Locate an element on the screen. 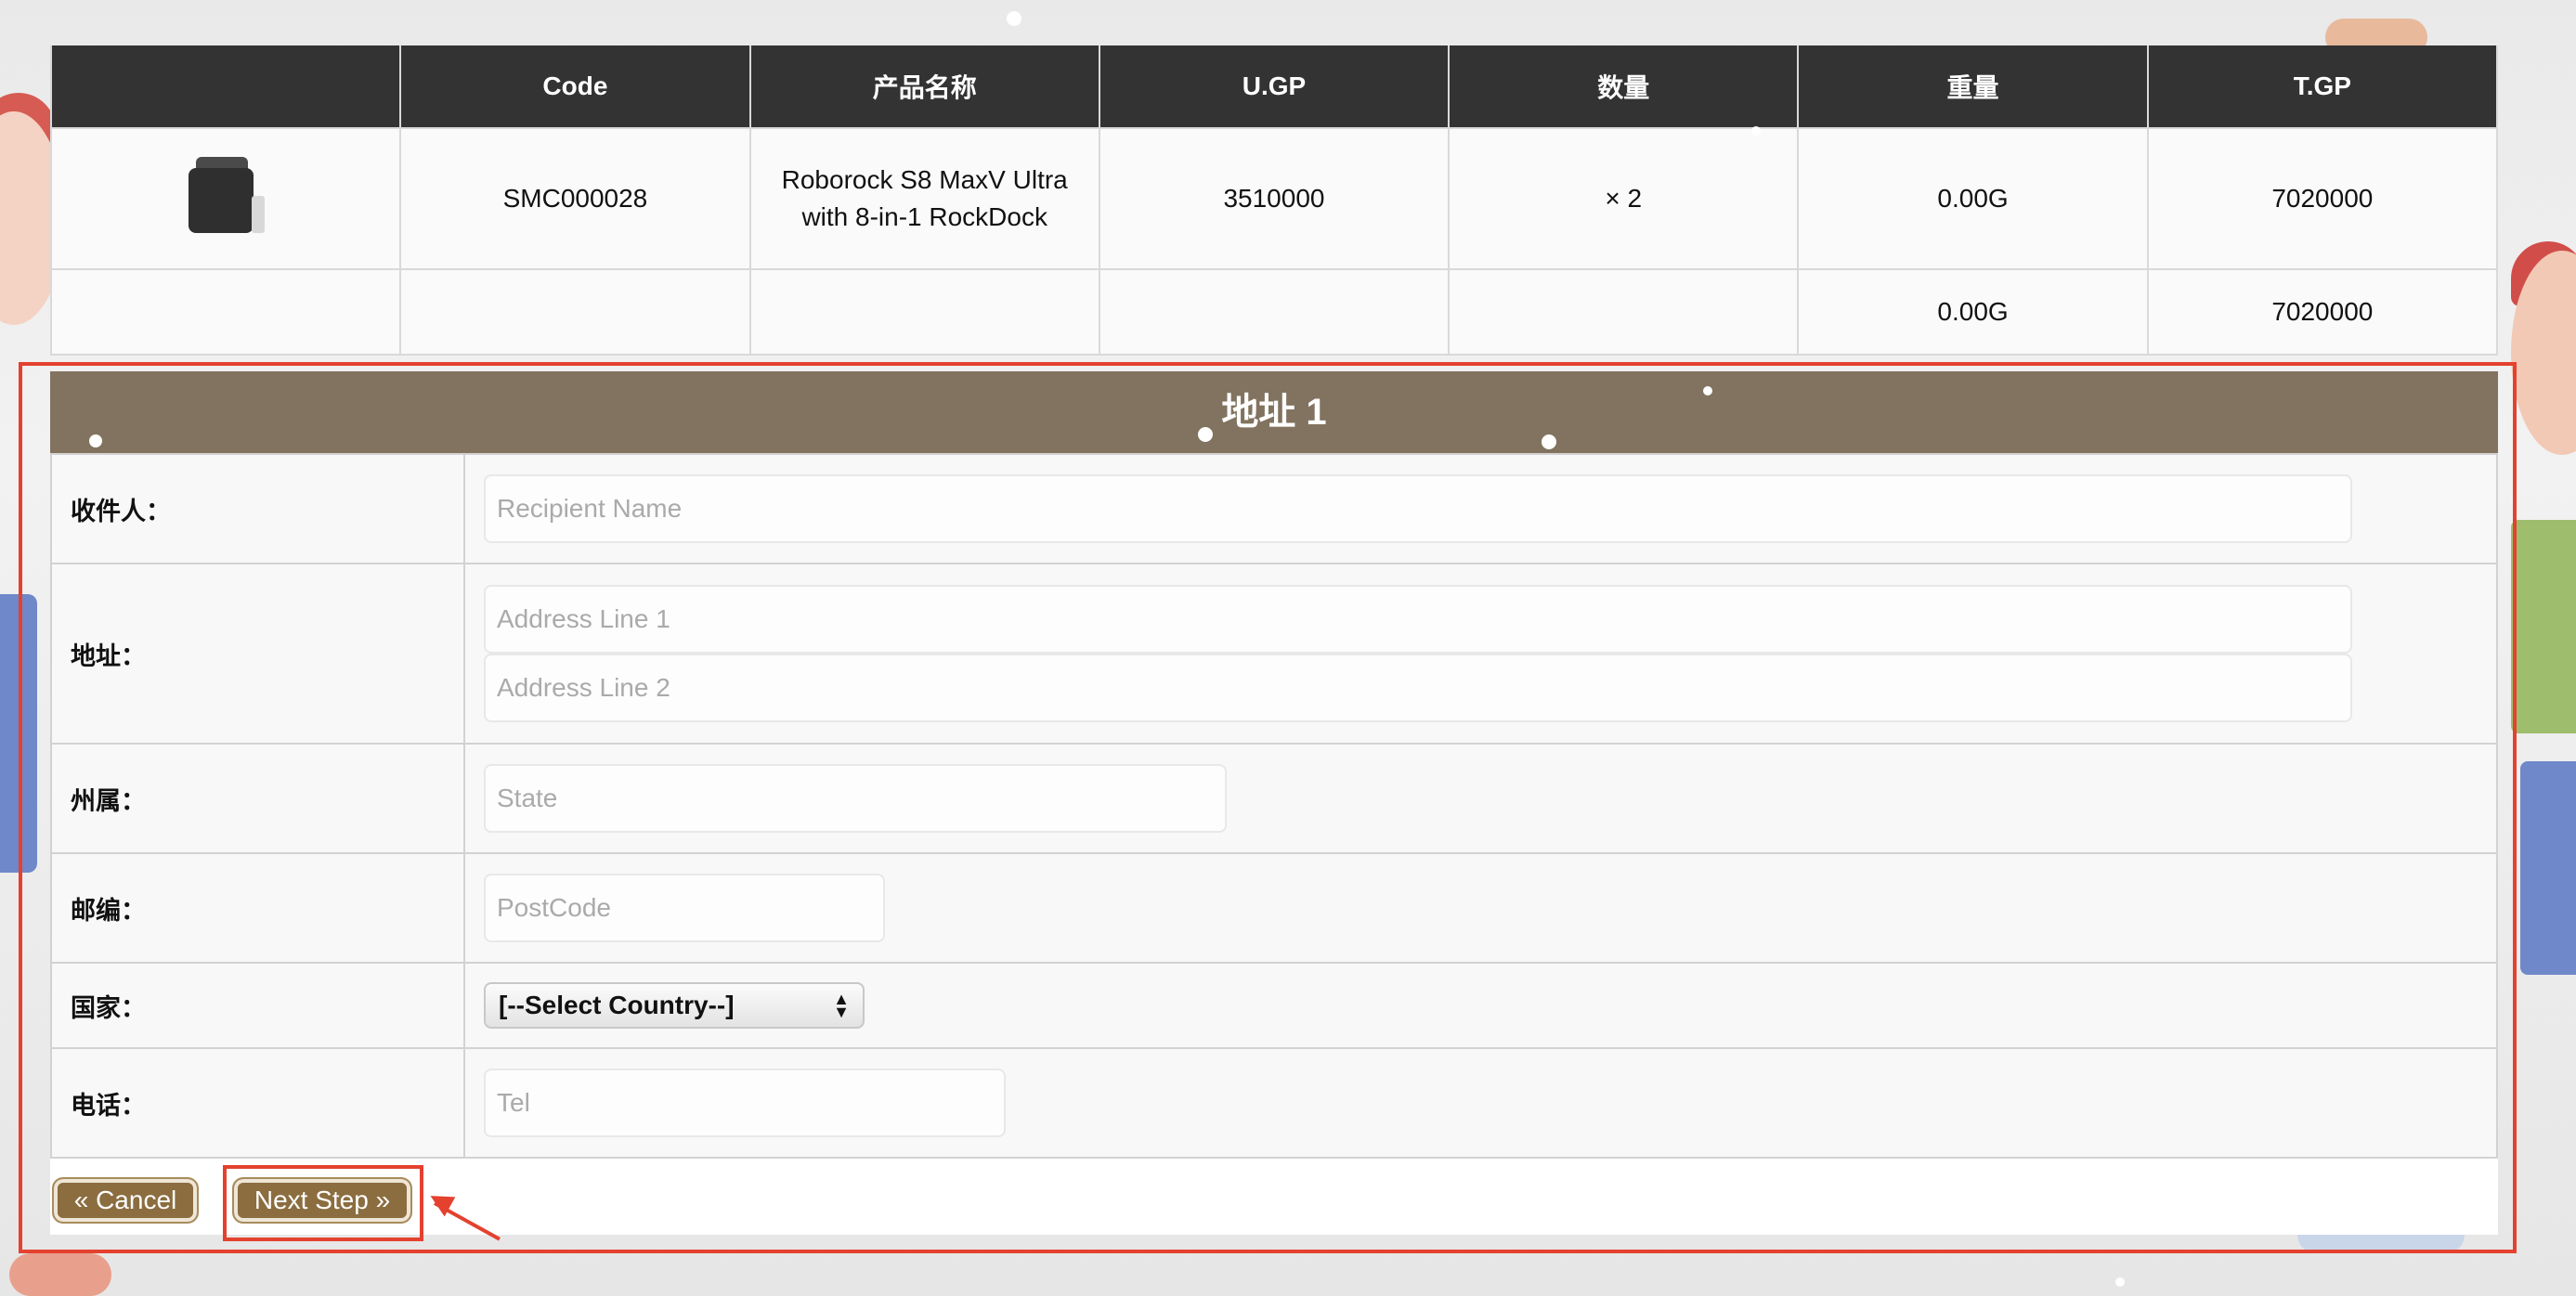 The image size is (2576, 1296). column-header-quantity: 数量 is located at coordinates (1624, 87).